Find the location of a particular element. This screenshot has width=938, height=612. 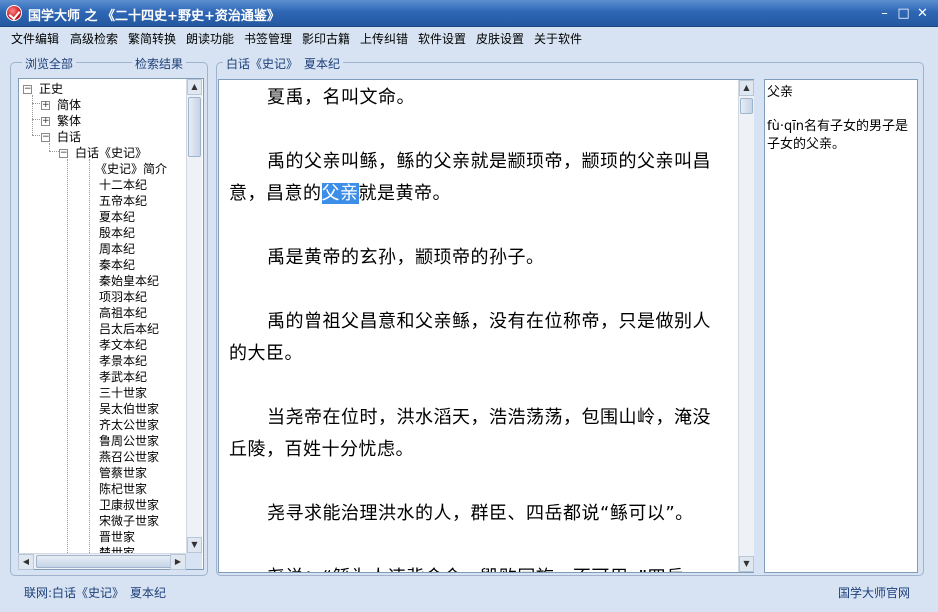

paragraph: 禹的曾祖父昌意和父亲鲧，没有在位称帝，只是做别人的大臣。 is located at coordinates (470, 337).